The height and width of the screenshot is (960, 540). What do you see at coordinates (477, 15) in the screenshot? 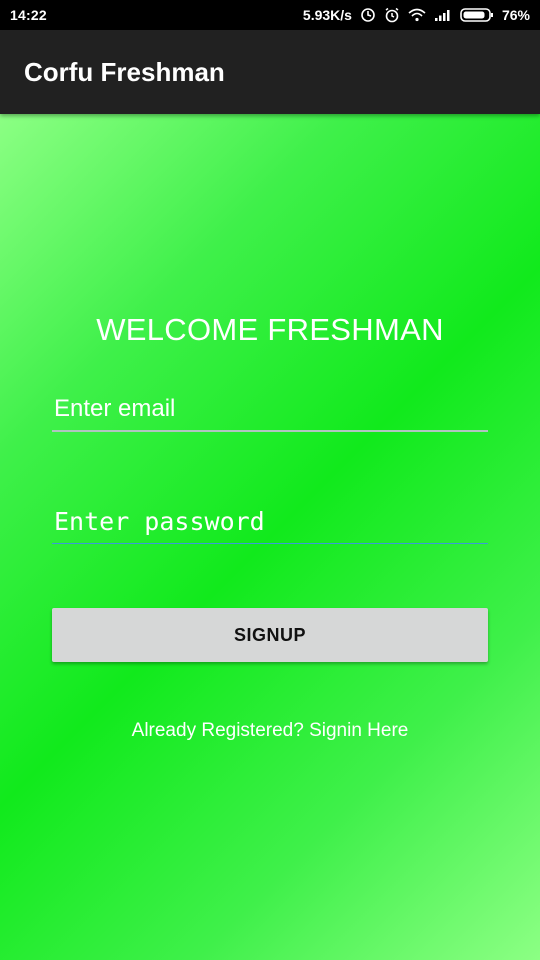
I see `battery-icon` at bounding box center [477, 15].